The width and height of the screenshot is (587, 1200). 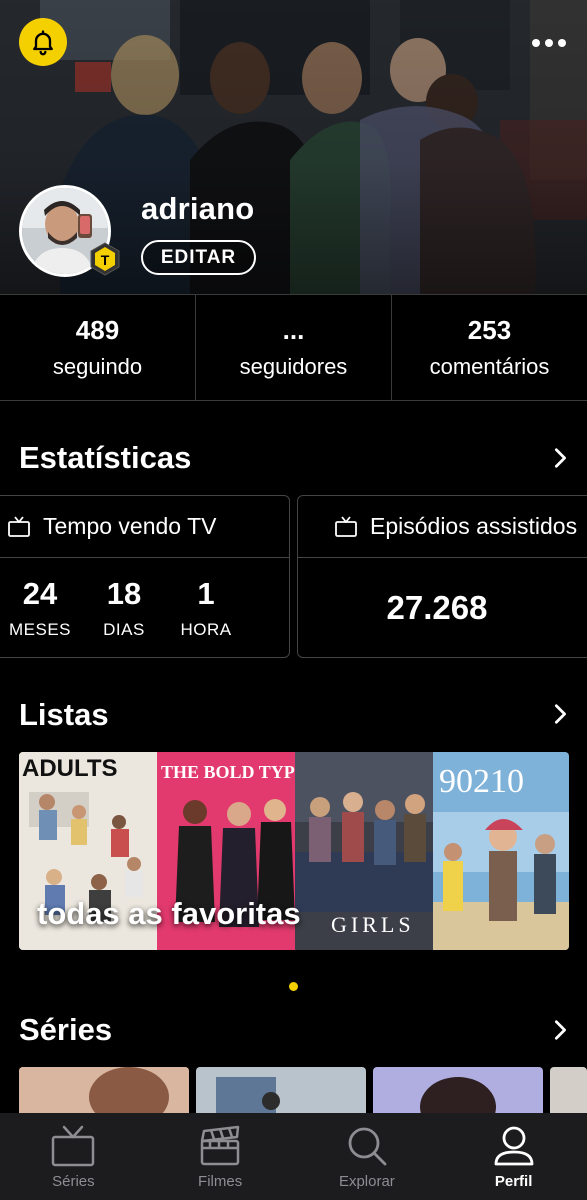 I want to click on nav-item-series: Séries, so click(x=73, y=1156).